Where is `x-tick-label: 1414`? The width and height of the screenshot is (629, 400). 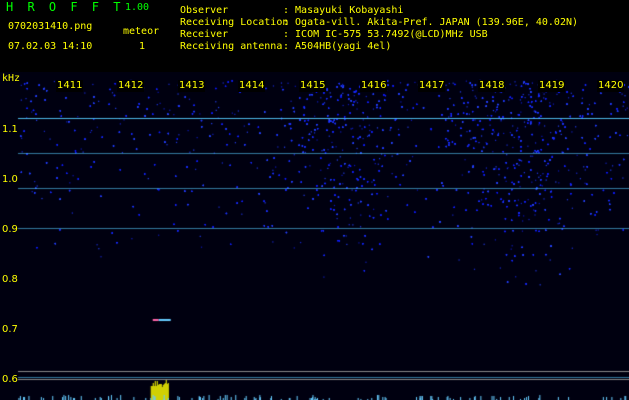
x-tick-label: 1414 is located at coordinates (252, 86).